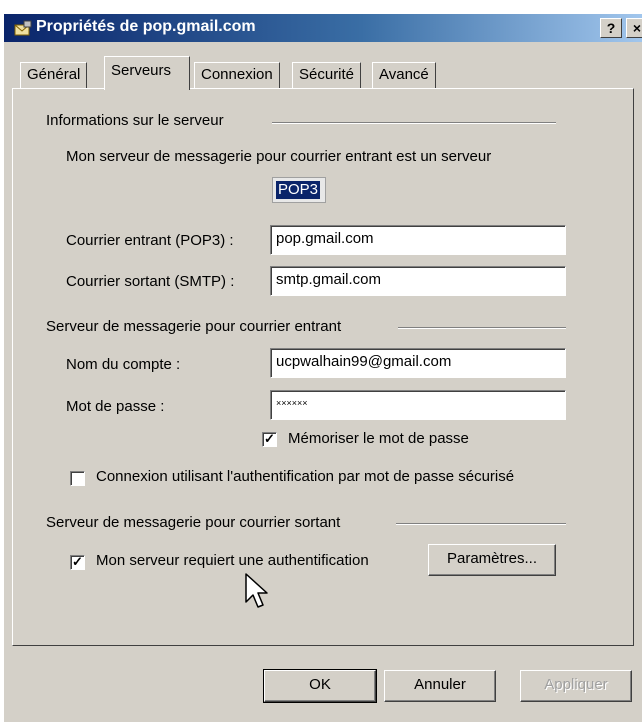  Describe the element at coordinates (327, 75) in the screenshot. I see `tab-security: Sécurité` at that location.